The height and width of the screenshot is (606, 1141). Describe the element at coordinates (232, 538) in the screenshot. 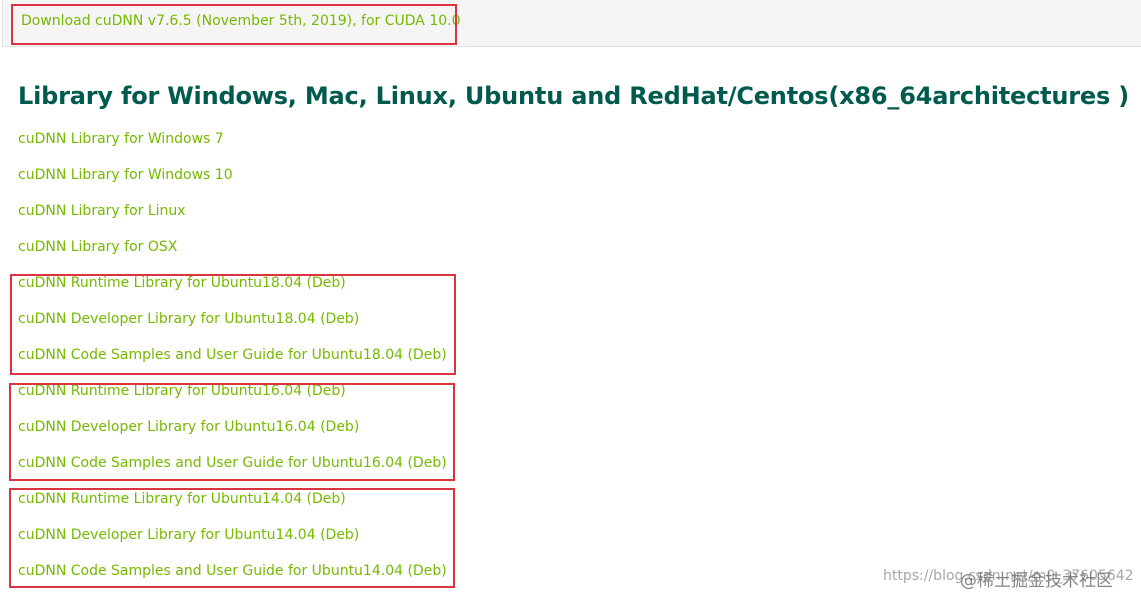

I see `highlight-box-ubuntu1404` at that location.